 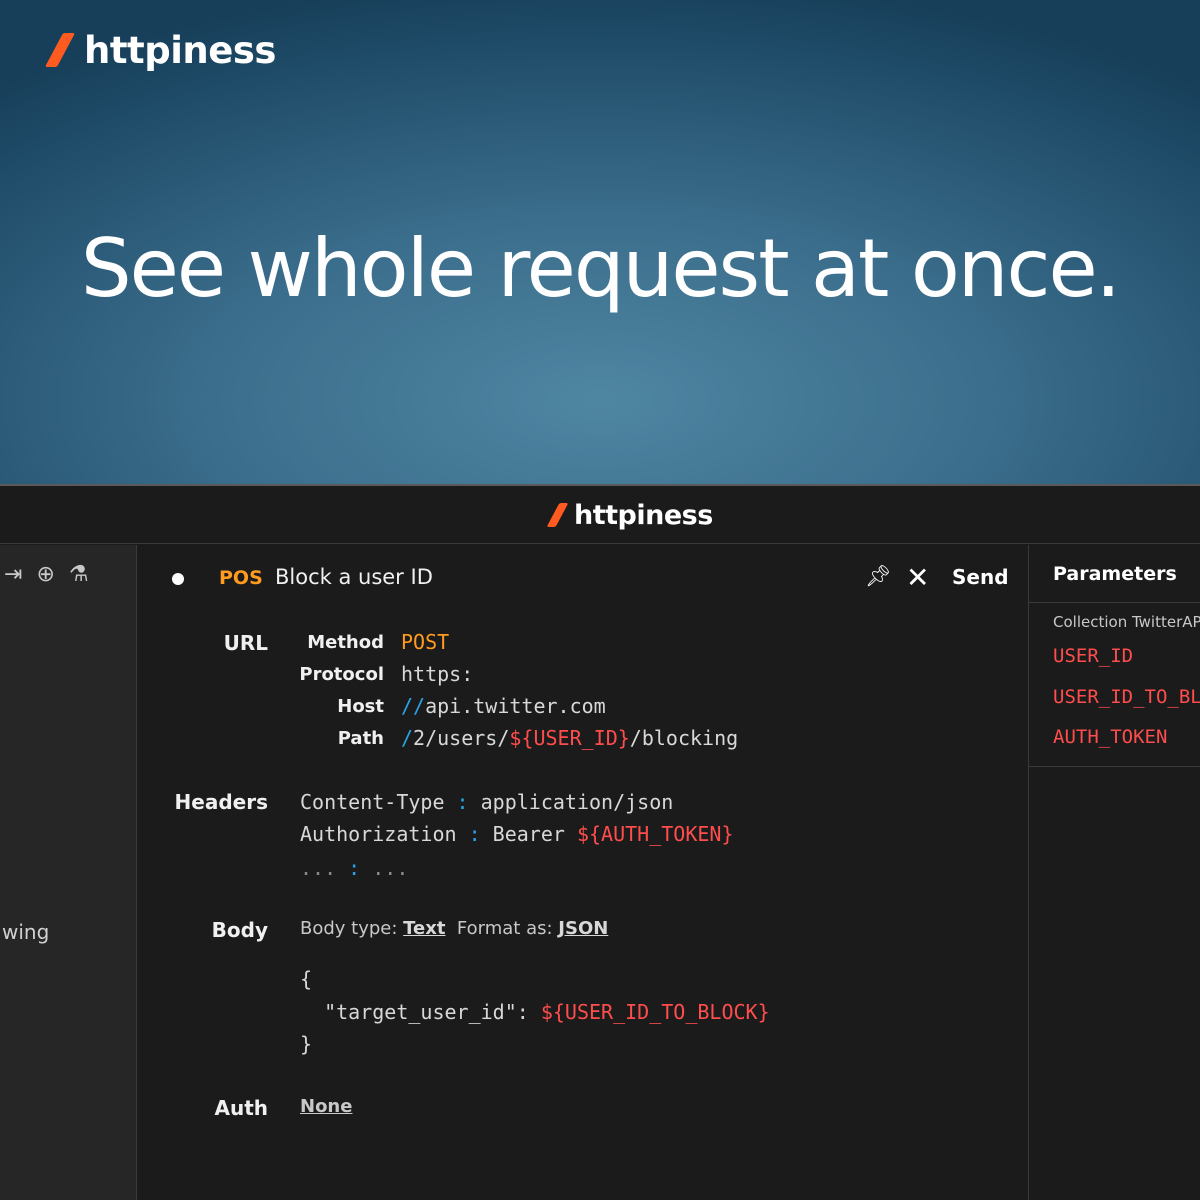 I want to click on path-segment: 2/users/, so click(x=461, y=738).